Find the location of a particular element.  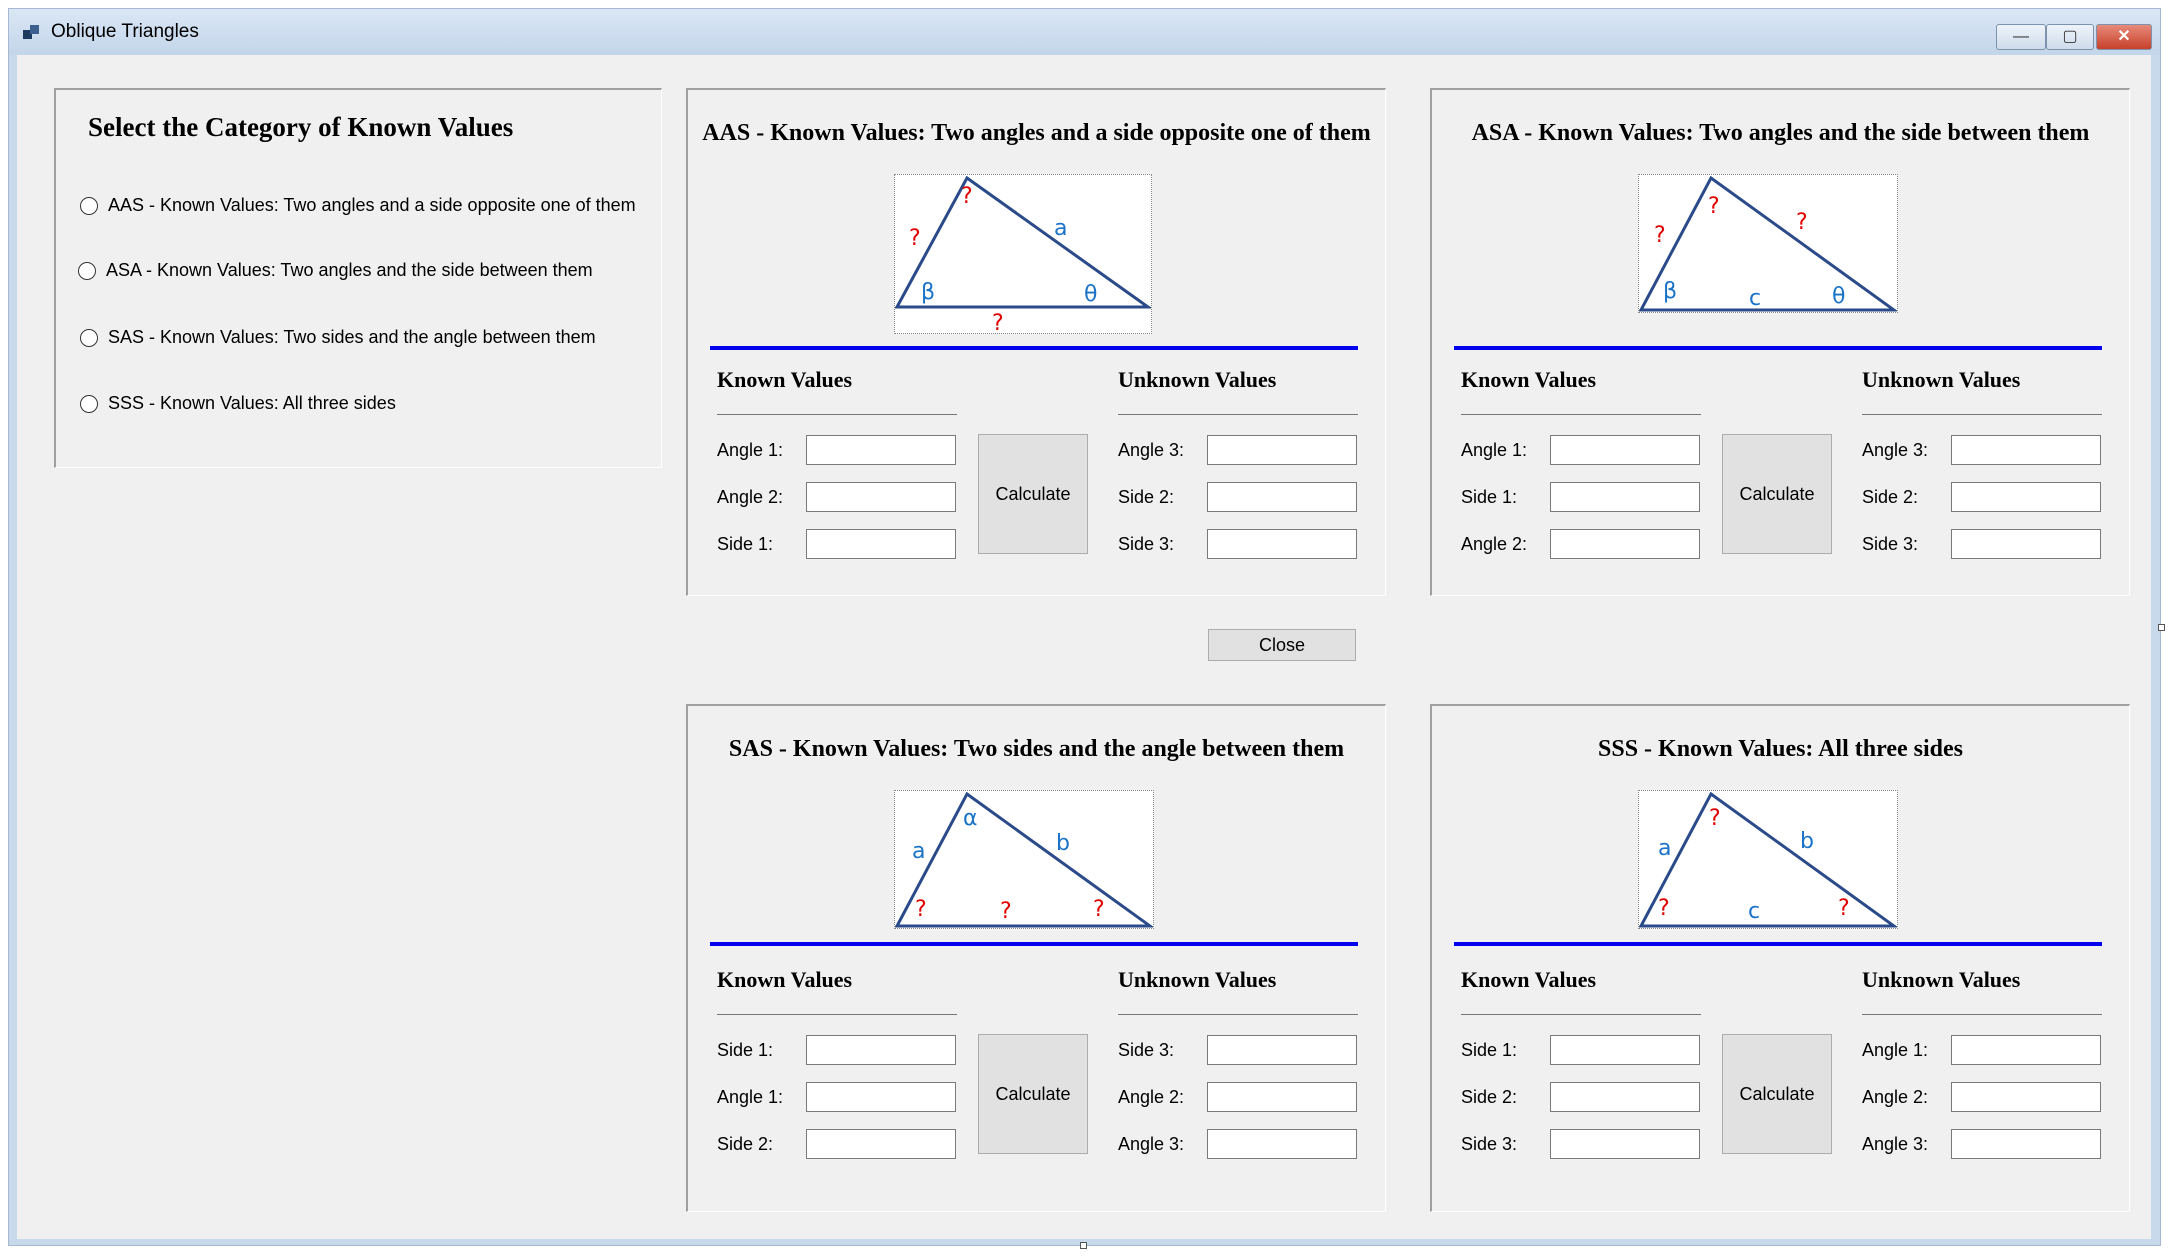

minimize-button: — is located at coordinates (2021, 37).